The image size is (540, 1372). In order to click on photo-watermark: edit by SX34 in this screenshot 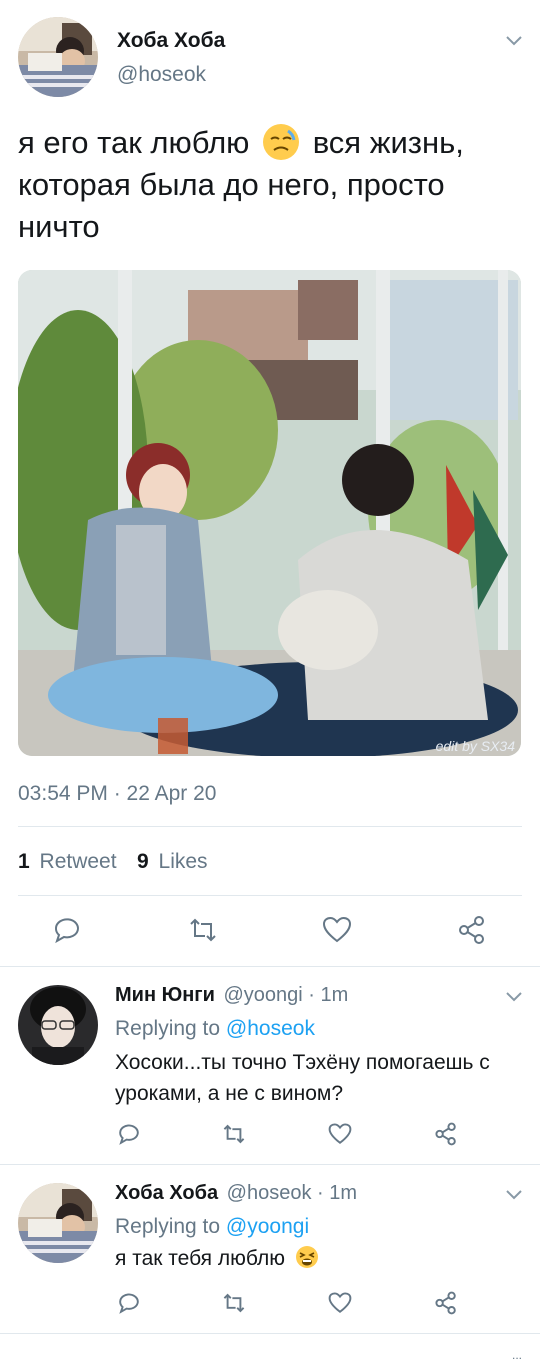, I will do `click(475, 746)`.